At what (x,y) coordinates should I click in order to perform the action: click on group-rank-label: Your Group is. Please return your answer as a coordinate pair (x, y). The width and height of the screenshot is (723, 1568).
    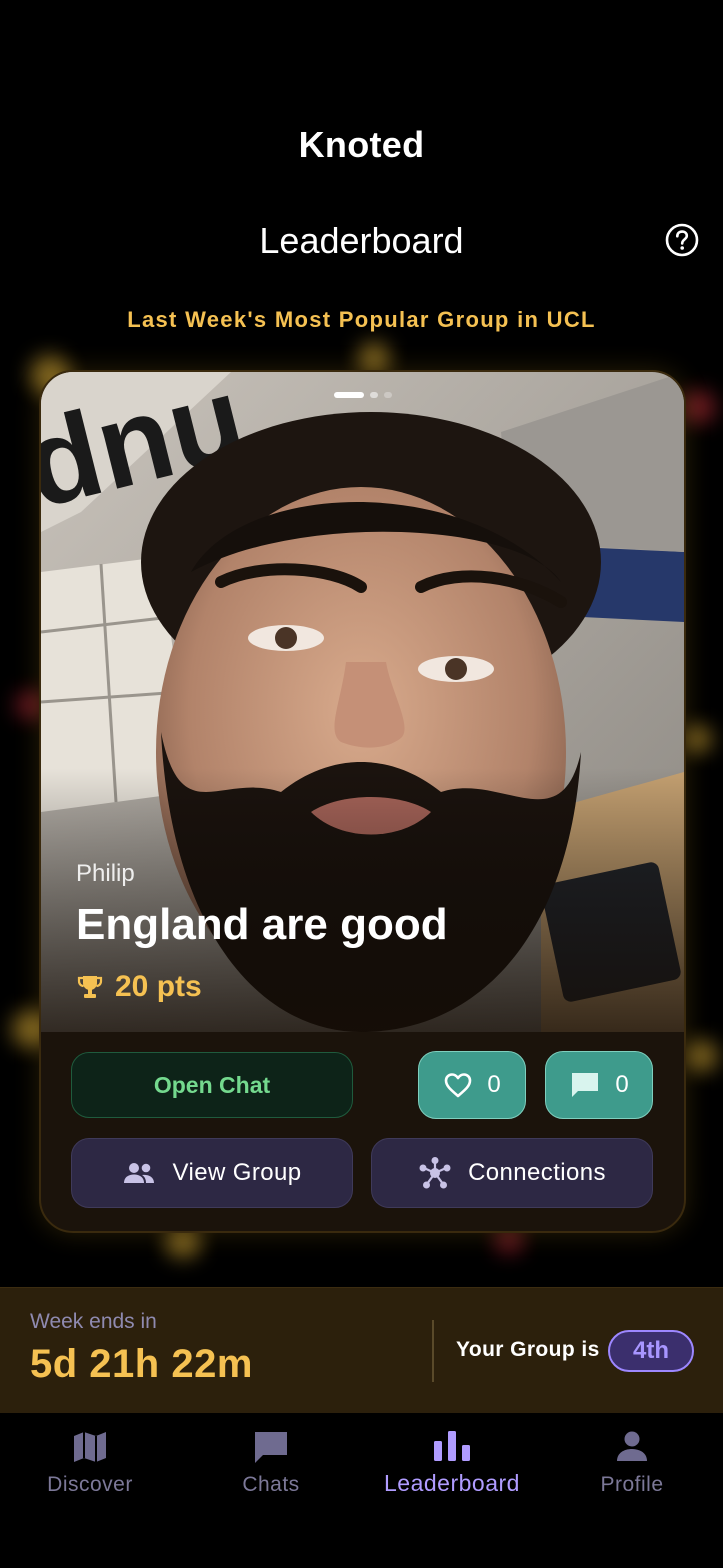
    Looking at the image, I should click on (528, 1349).